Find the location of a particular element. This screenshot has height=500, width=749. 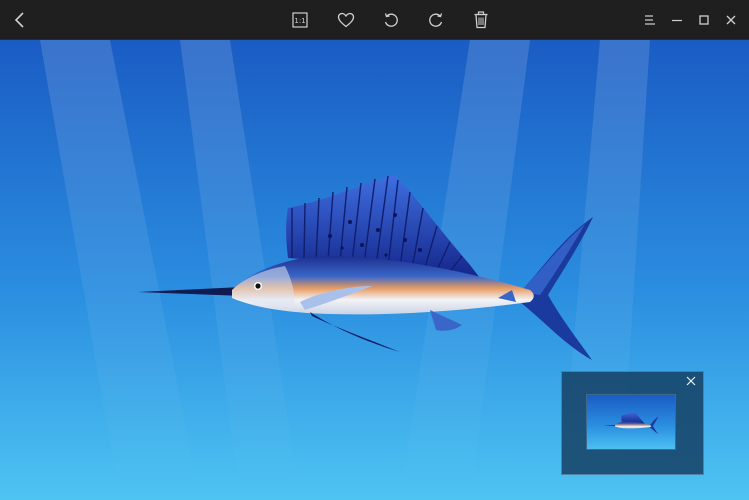

minimize-button is located at coordinates (677, 20).